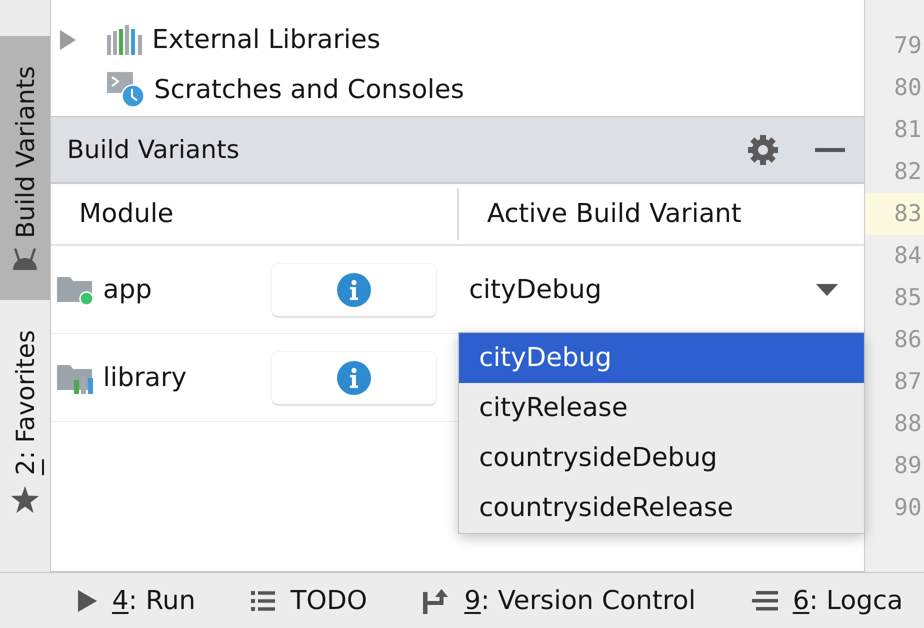  What do you see at coordinates (25, 421) in the screenshot?
I see `sidebar-tab: 2: Favorites` at bounding box center [25, 421].